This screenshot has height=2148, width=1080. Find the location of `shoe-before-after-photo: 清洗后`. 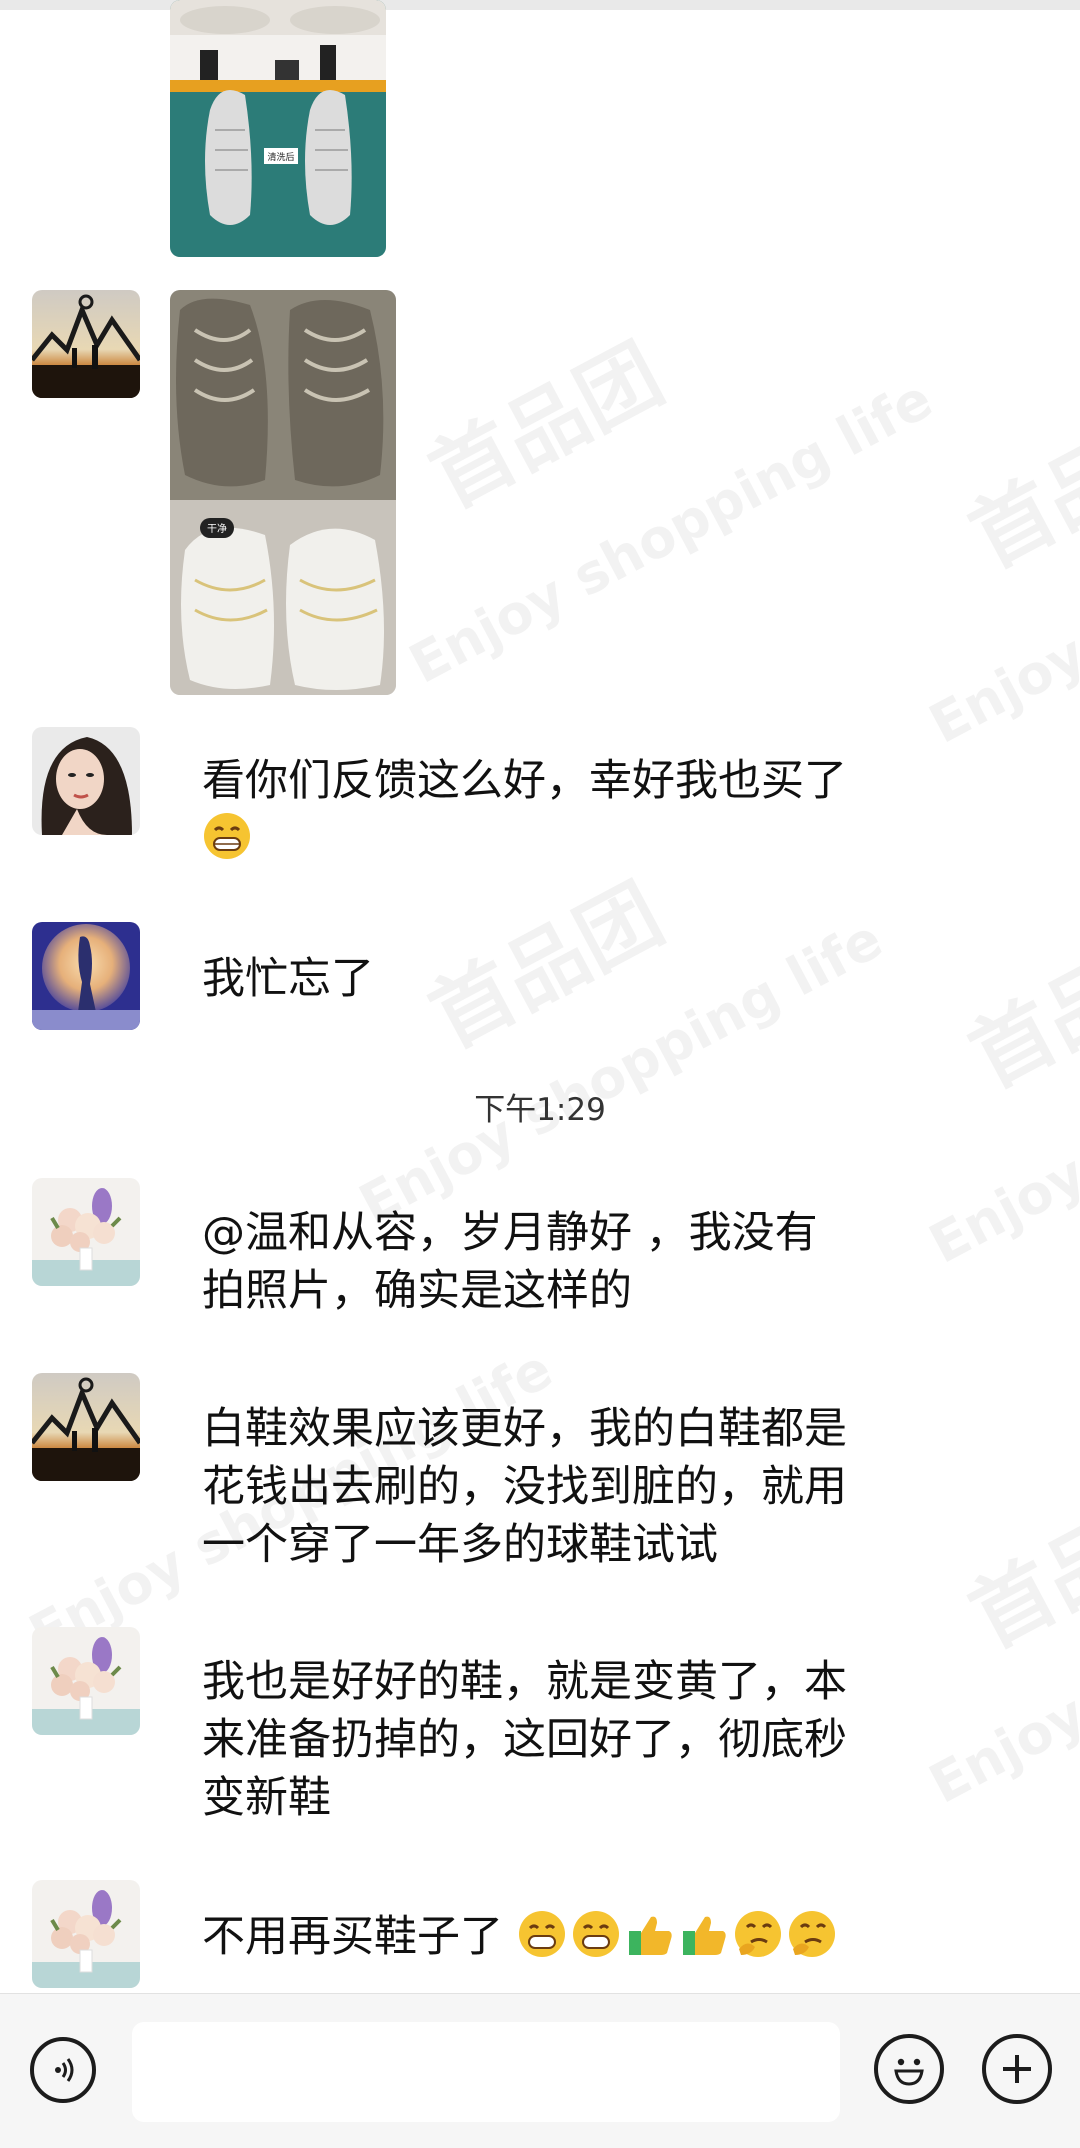

shoe-before-after-photo: 清洗后 is located at coordinates (278, 128).